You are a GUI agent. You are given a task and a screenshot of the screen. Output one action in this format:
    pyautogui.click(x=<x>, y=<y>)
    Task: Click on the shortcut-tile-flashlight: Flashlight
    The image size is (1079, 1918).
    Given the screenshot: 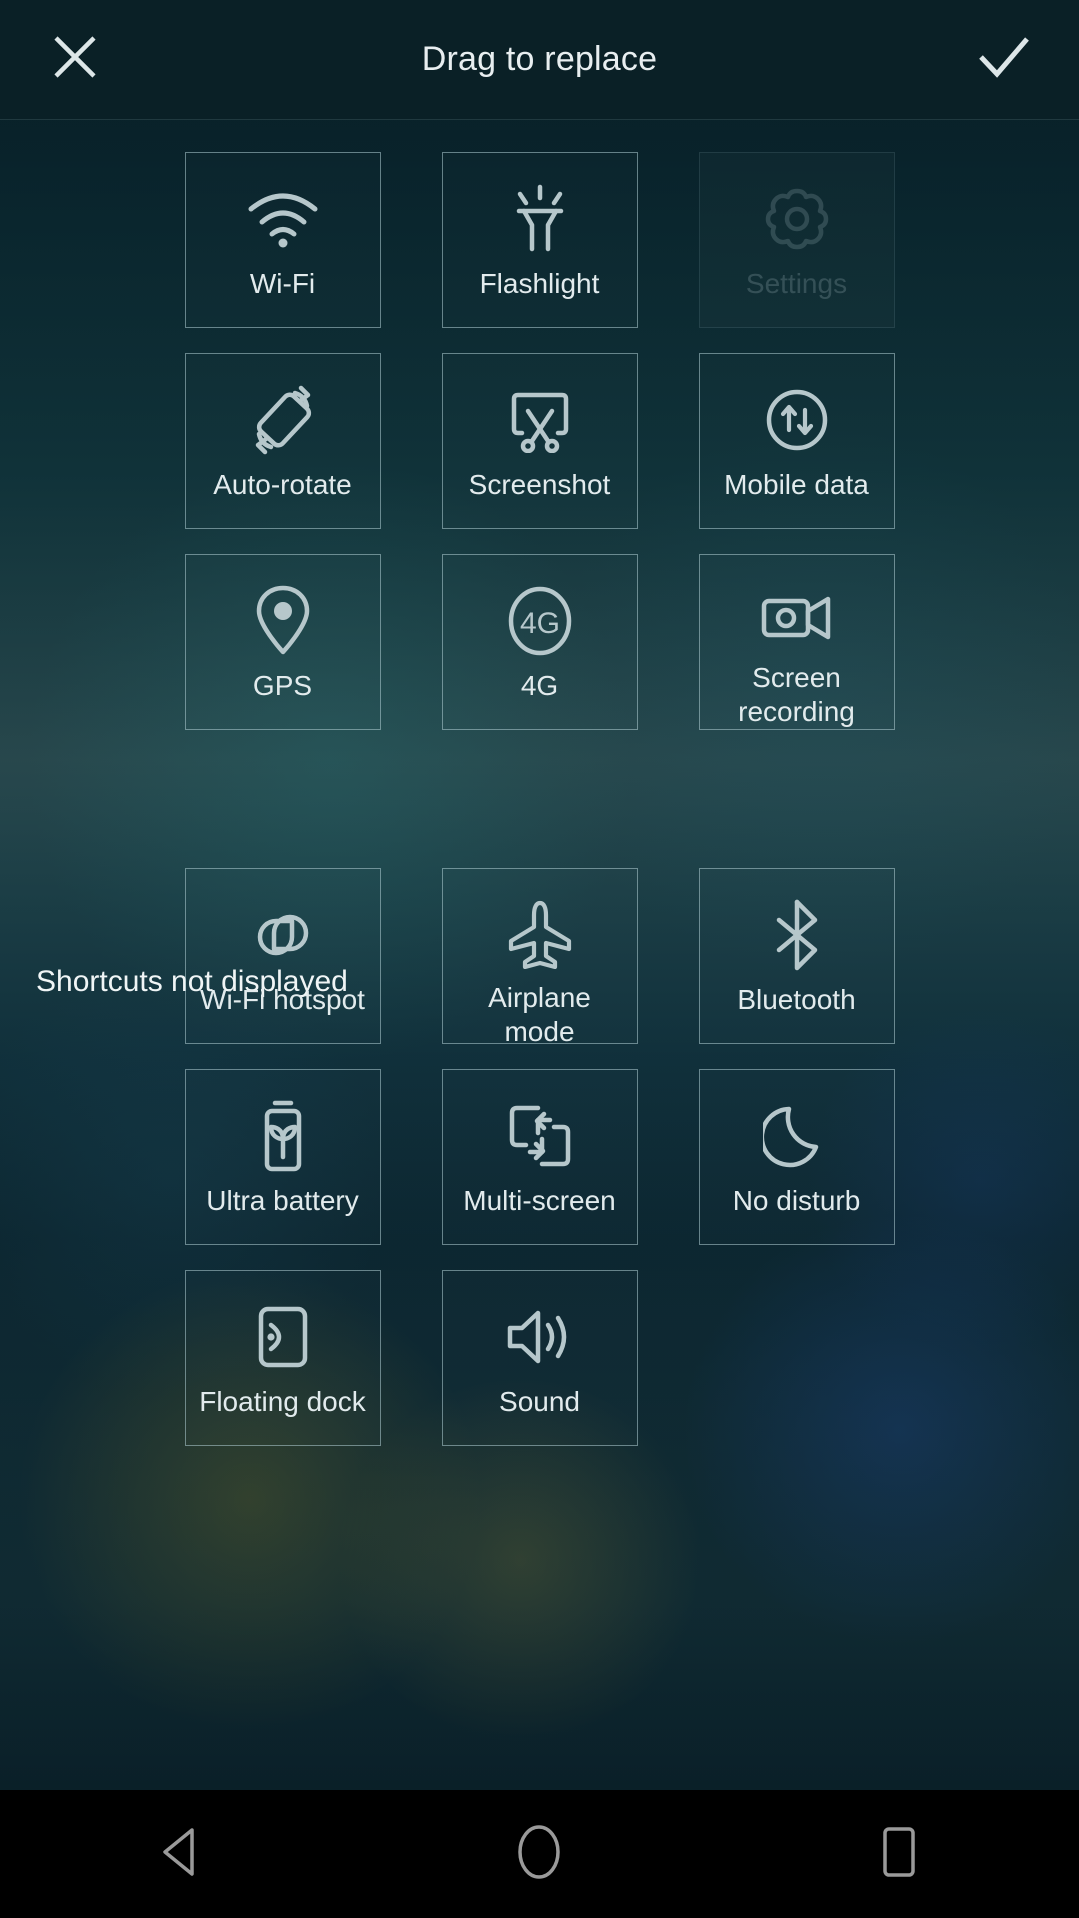 What is the action you would take?
    pyautogui.click(x=539, y=240)
    